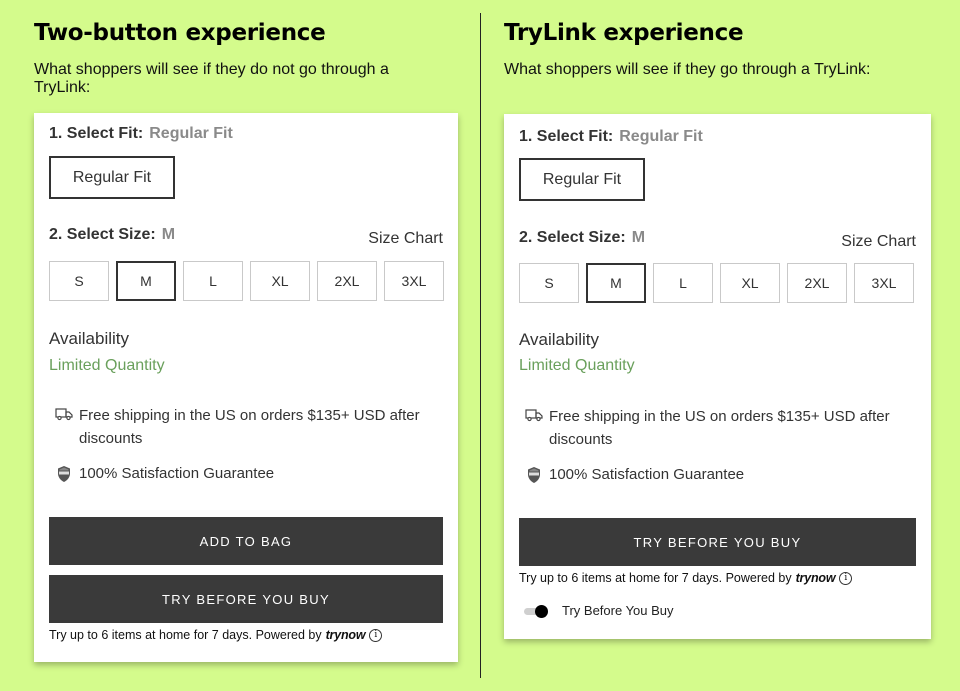 The height and width of the screenshot is (691, 960). What do you see at coordinates (180, 33) in the screenshot?
I see `column-title: Two-button experience` at bounding box center [180, 33].